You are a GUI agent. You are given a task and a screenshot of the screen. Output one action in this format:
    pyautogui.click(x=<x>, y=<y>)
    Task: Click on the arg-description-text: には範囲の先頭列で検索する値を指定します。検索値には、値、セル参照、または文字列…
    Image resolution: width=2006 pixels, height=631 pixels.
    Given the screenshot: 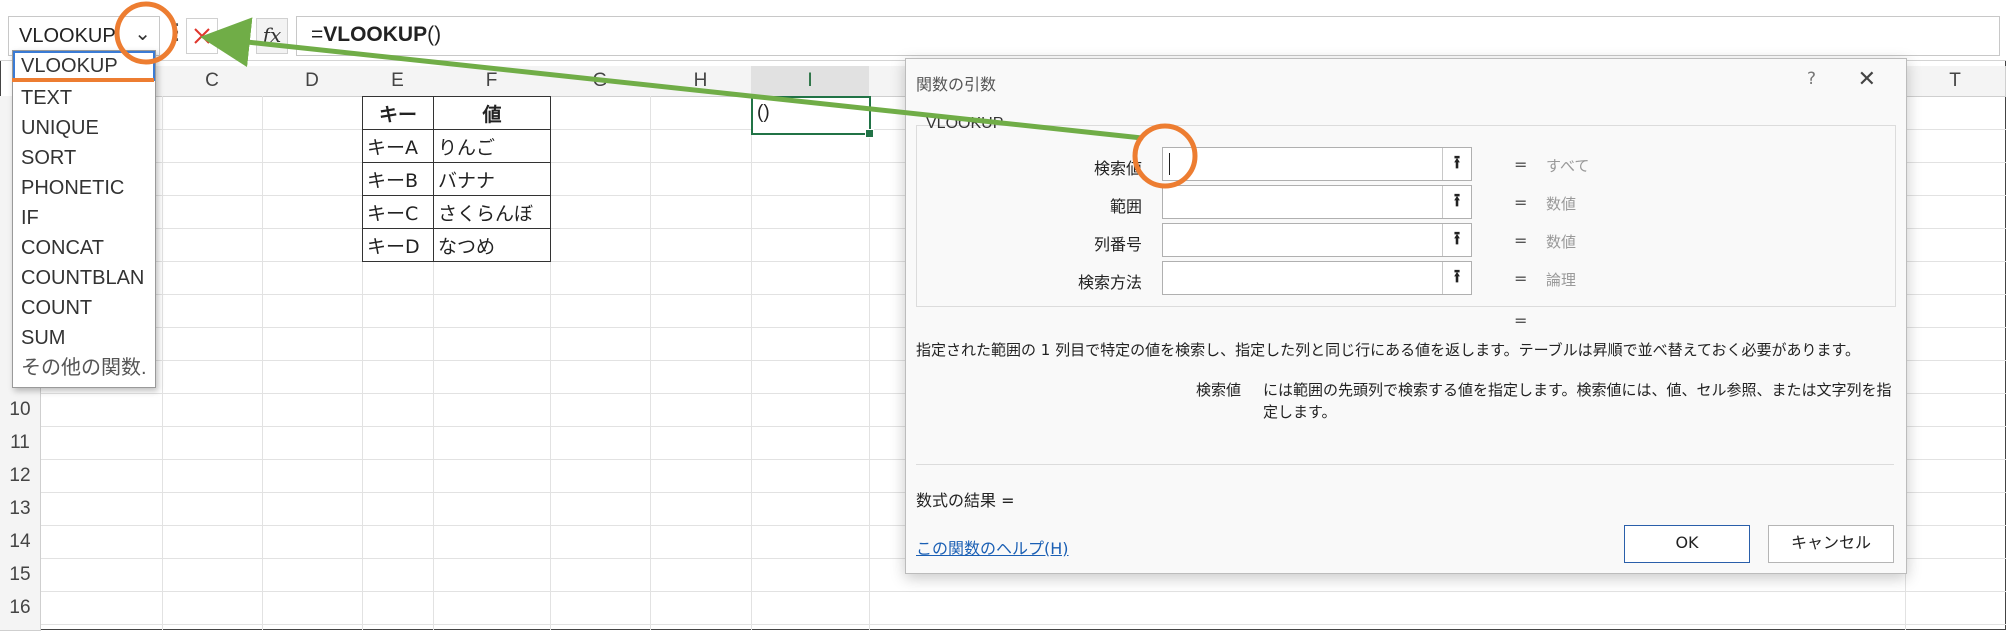 What is the action you would take?
    pyautogui.click(x=1577, y=401)
    